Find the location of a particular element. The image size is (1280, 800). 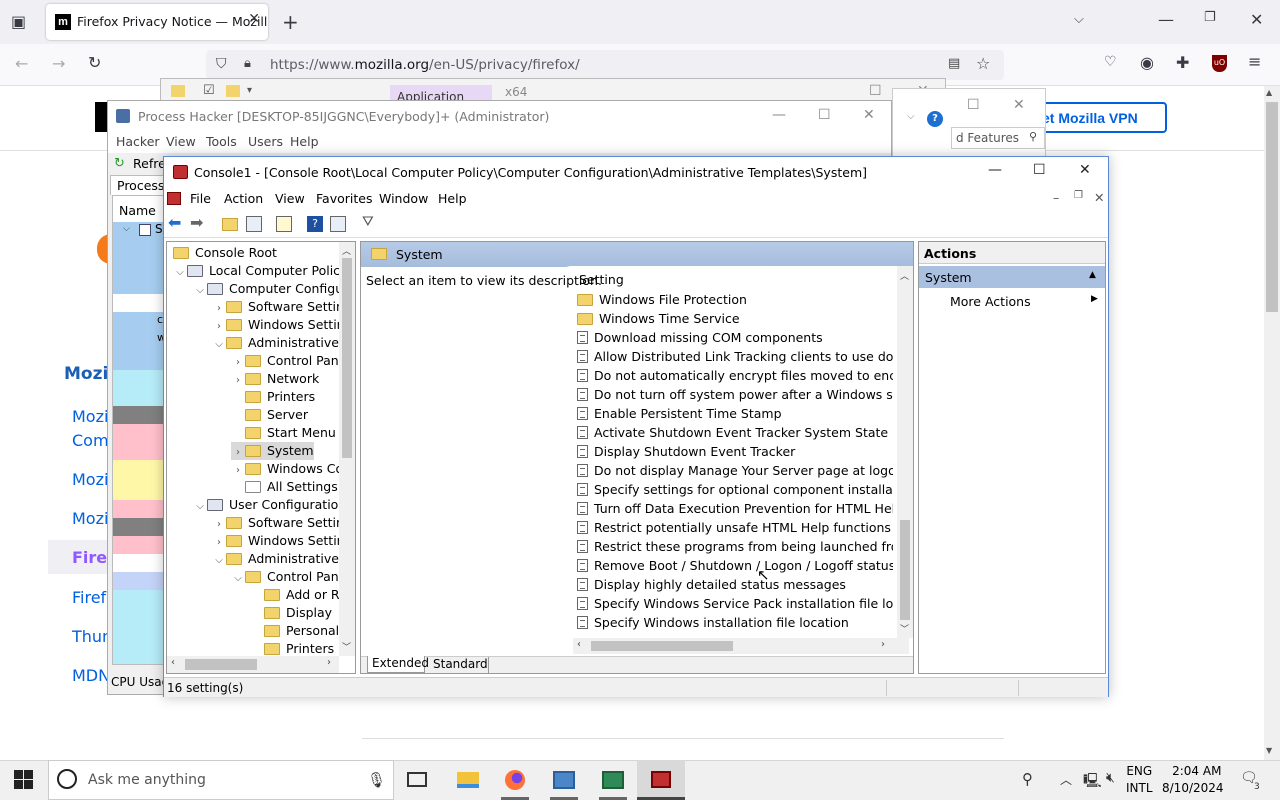

actions-section-system: System ▲ is located at coordinates (1012, 277).